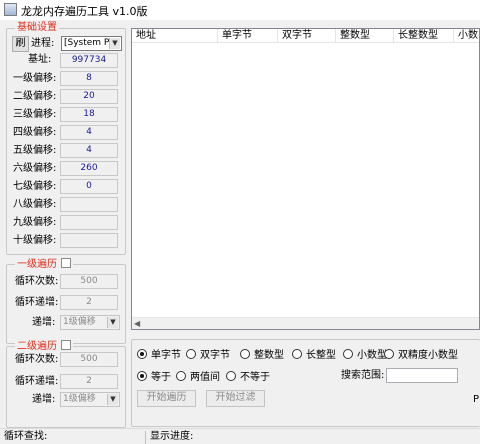 This screenshot has width=480, height=444. Describe the element at coordinates (44, 399) in the screenshot. I see `level2-inc-label: 递增:` at that location.